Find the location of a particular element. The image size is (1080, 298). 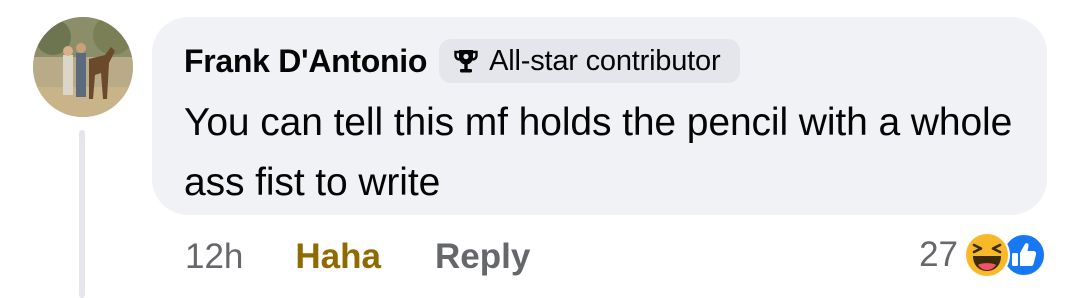

reaction-icons is located at coordinates (1006, 255).